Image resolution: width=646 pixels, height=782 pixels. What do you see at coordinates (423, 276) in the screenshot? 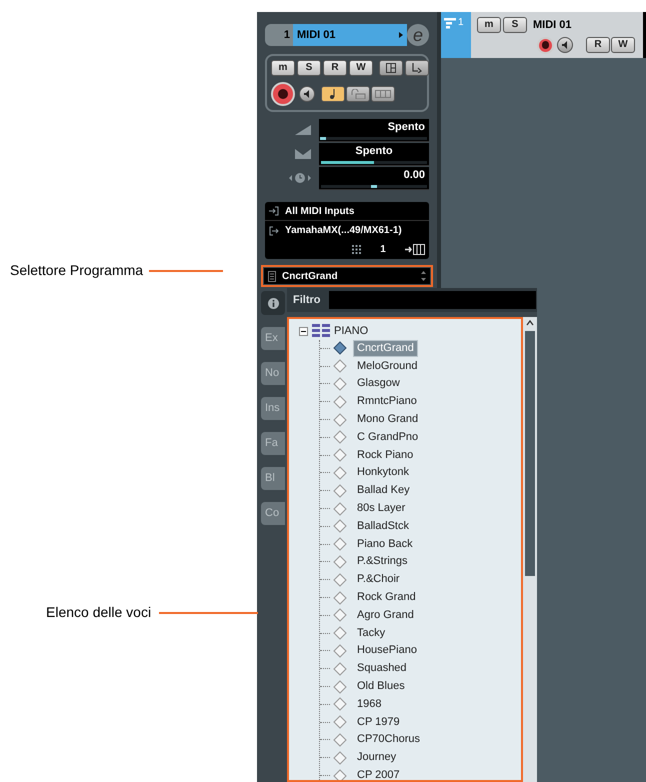
I see `spinner-icon` at bounding box center [423, 276].